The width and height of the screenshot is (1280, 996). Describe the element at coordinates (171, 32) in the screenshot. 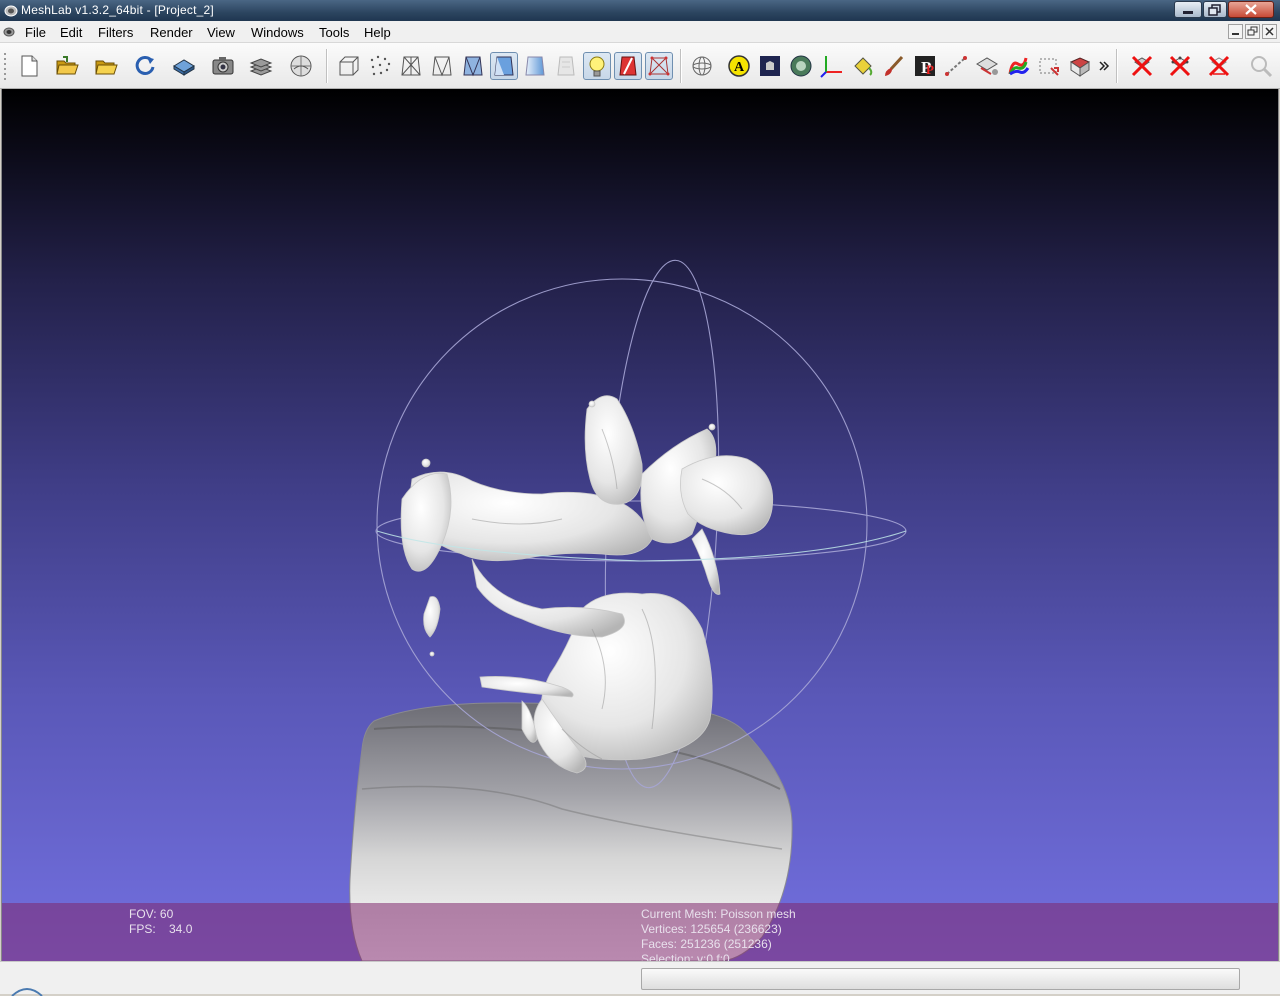

I see `menu-render: Render` at that location.